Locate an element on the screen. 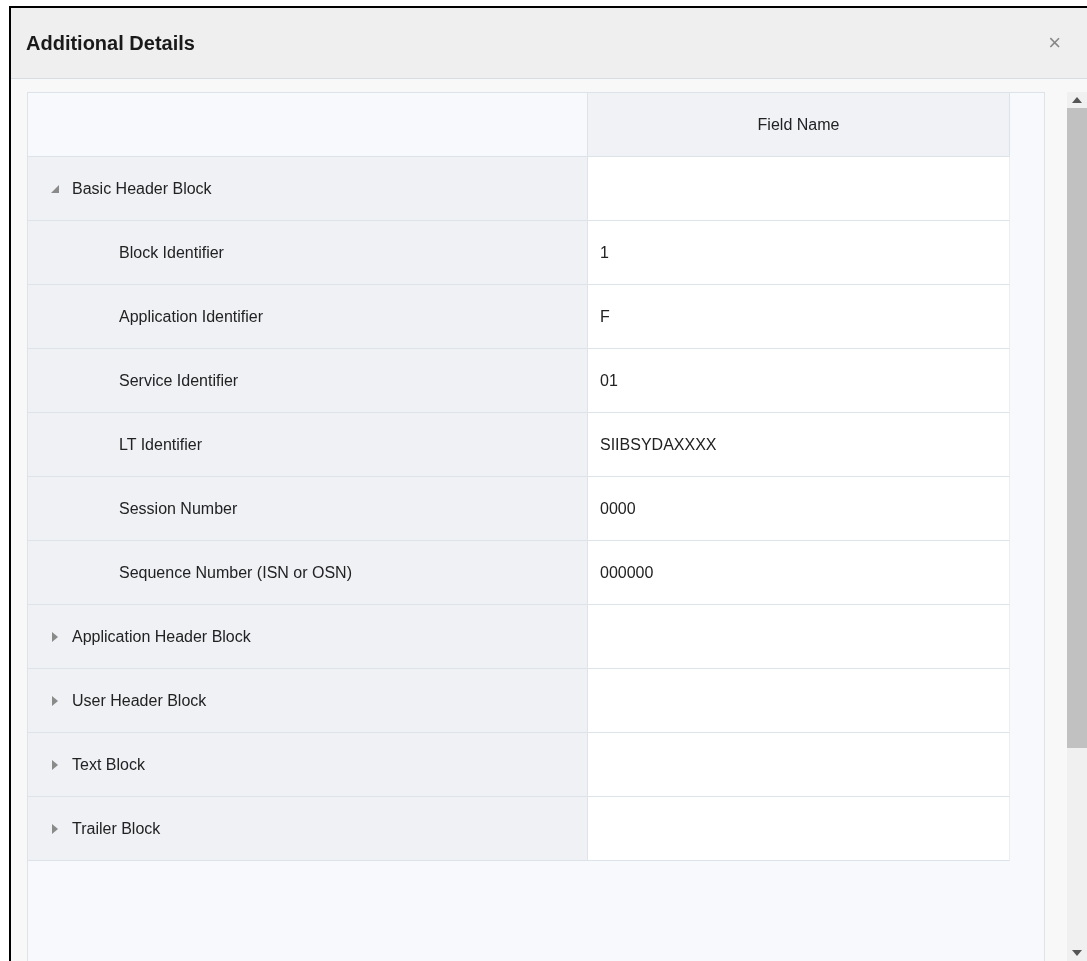 The image size is (1087, 961). tree-row: Basic Header Block is located at coordinates (308, 189).